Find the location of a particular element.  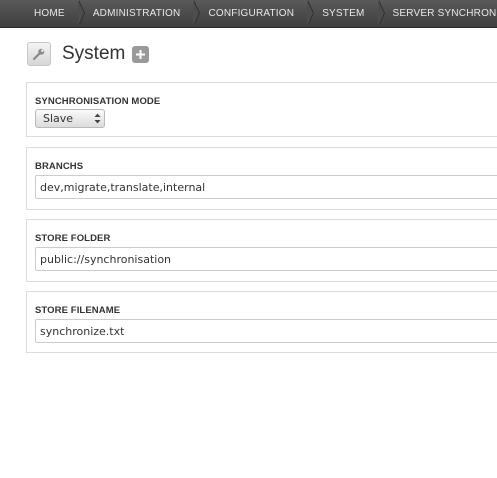

breadcrumb-administration: Administration is located at coordinates (140, 13).